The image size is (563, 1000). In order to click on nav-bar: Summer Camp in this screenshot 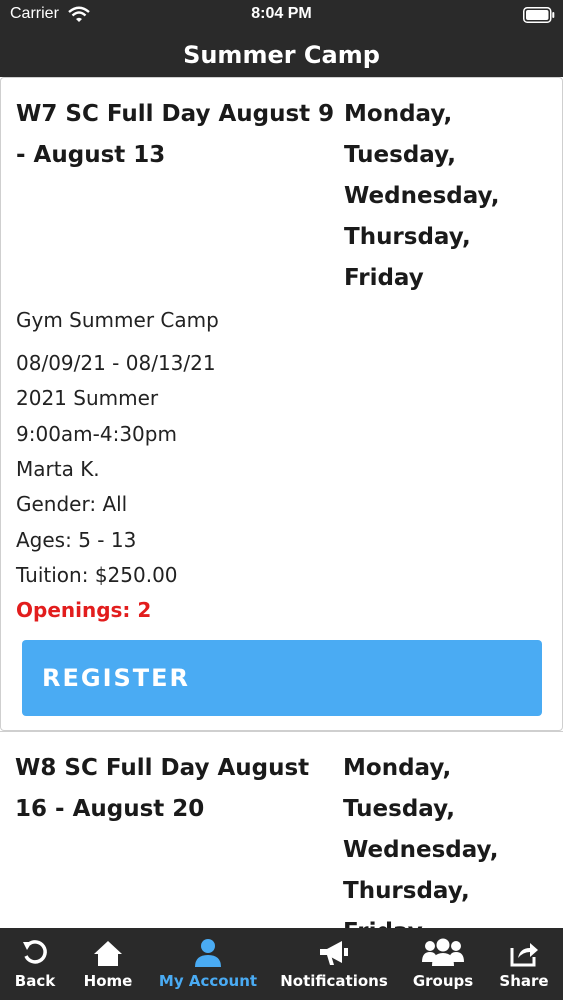, I will do `click(281, 54)`.